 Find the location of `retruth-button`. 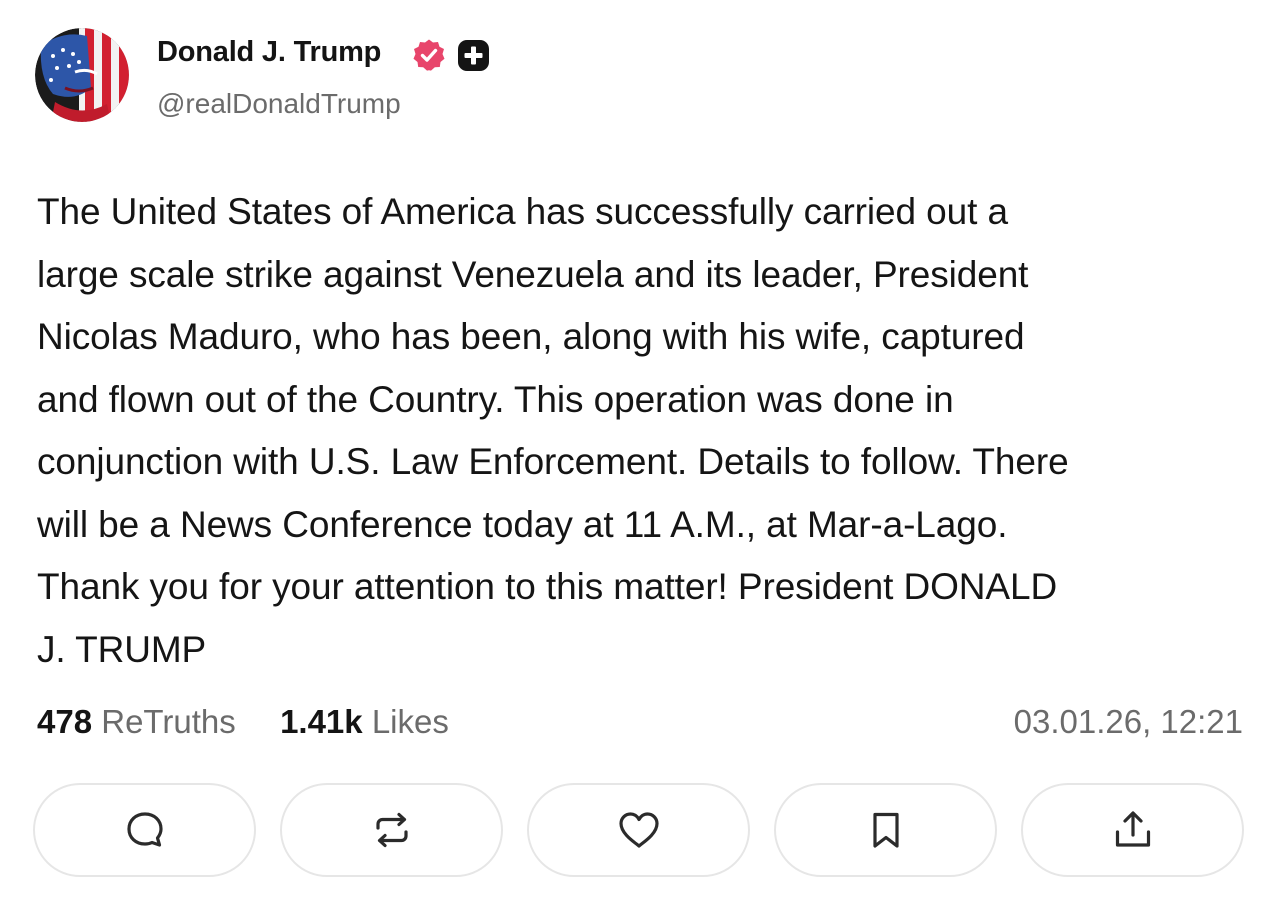

retruth-button is located at coordinates (391, 830).